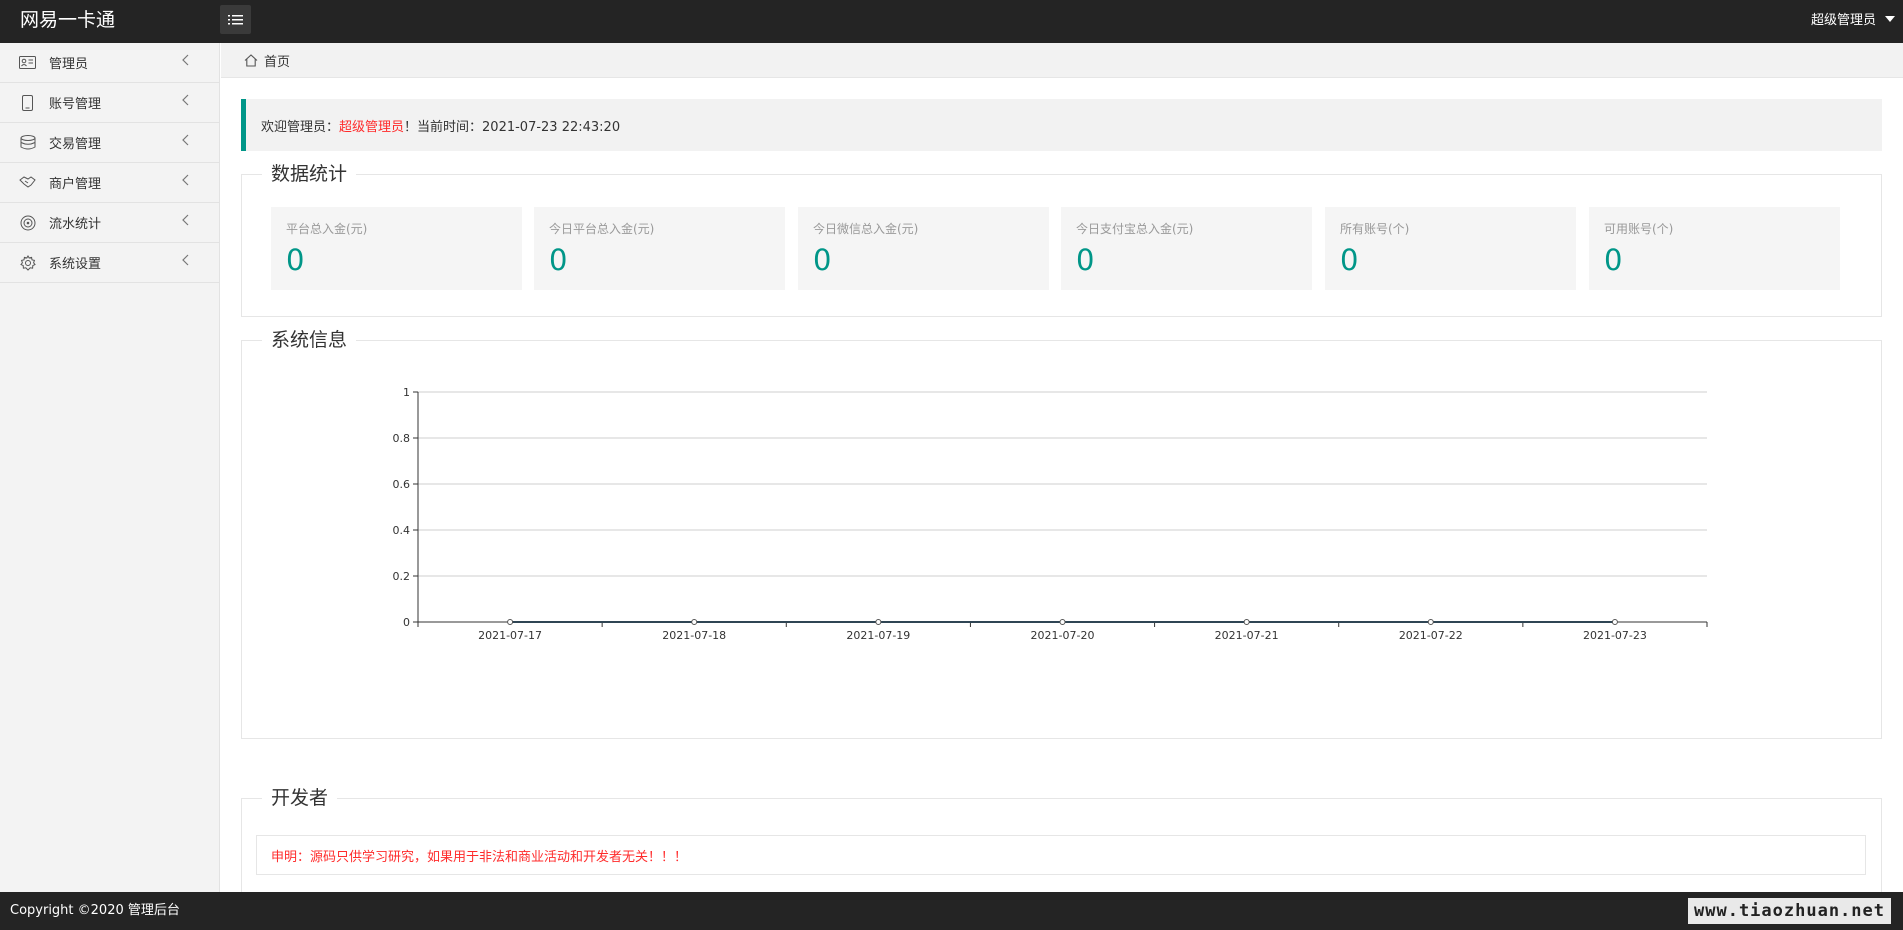 This screenshot has width=1903, height=930. What do you see at coordinates (109, 183) in the screenshot?
I see `sidebar-item-merchants: 商户管理` at bounding box center [109, 183].